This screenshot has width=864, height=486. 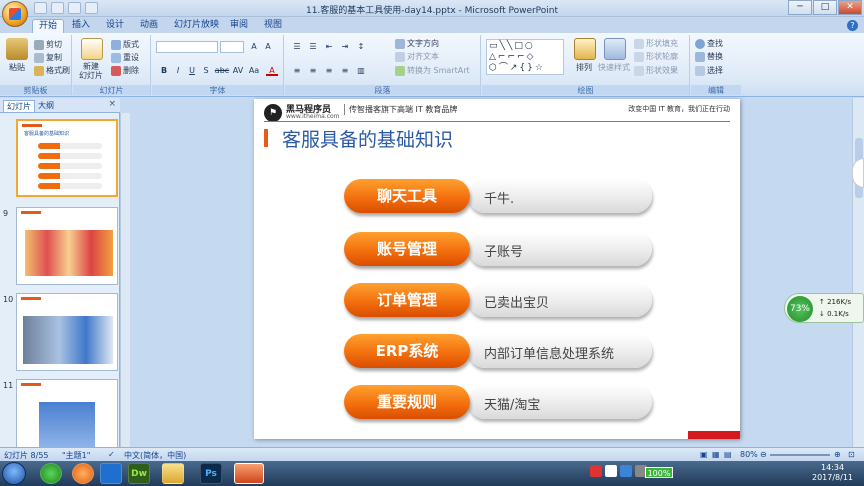 I want to click on justify-icon: ≡, so click(x=345, y=70).